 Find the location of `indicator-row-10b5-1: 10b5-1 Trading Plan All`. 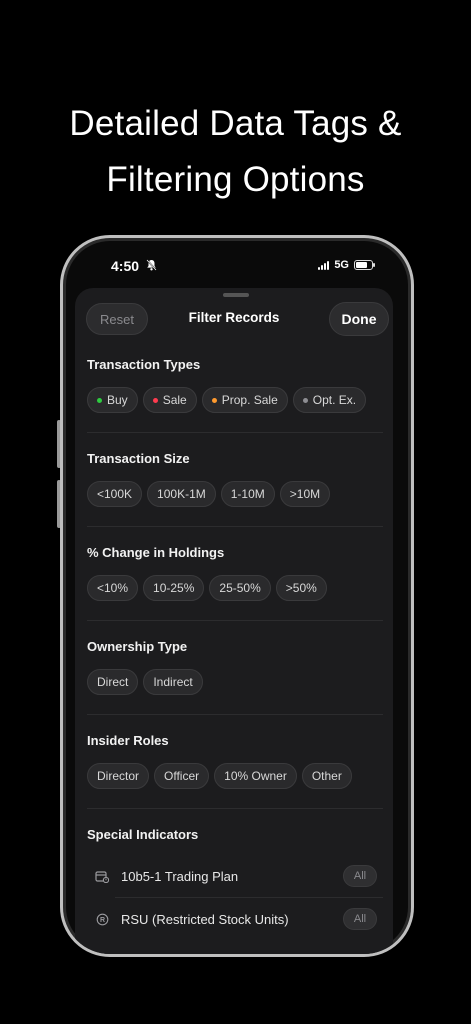

indicator-row-10b5-1: 10b5-1 Trading Plan All is located at coordinates (232, 876).